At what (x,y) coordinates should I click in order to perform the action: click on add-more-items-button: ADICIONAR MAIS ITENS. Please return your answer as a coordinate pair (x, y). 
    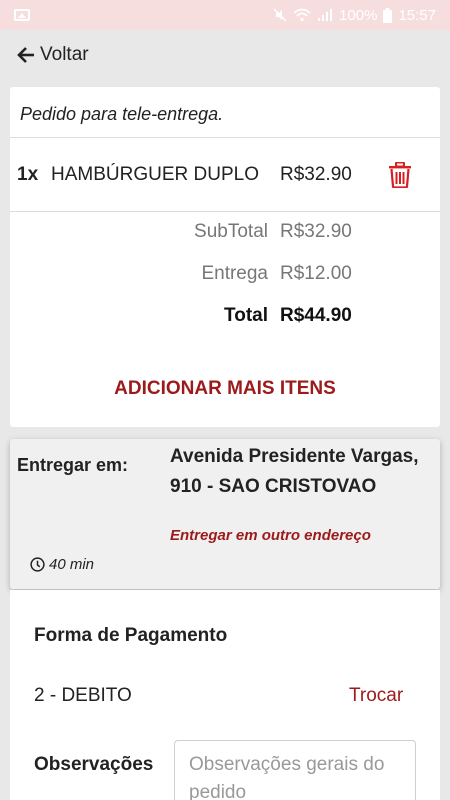
    Looking at the image, I should click on (225, 389).